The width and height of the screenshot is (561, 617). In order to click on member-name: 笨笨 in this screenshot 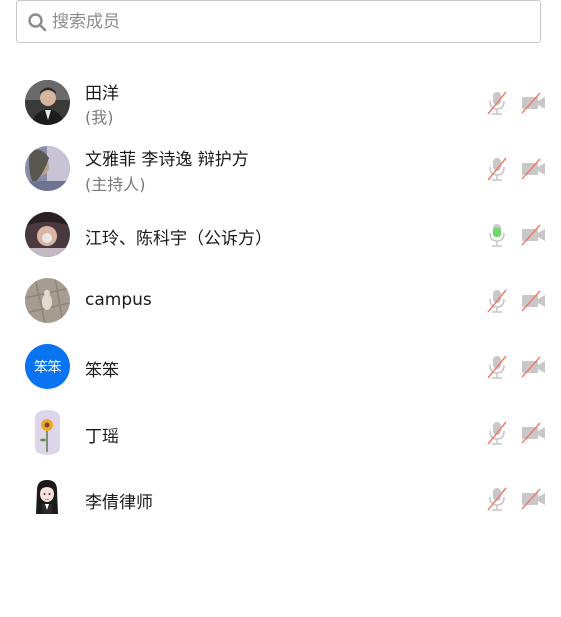, I will do `click(102, 371)`.